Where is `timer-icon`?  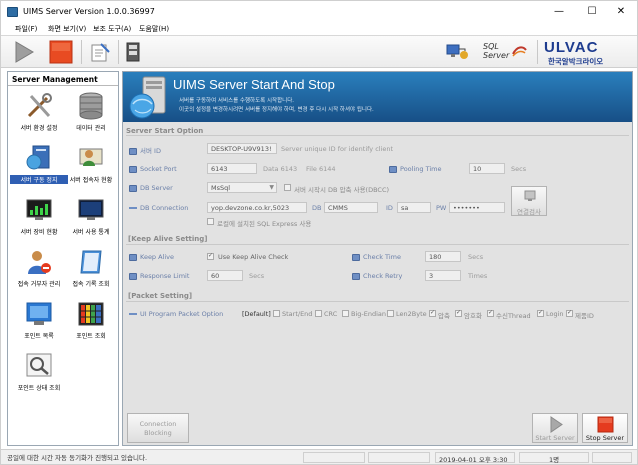
timer-icon is located at coordinates (356, 257).